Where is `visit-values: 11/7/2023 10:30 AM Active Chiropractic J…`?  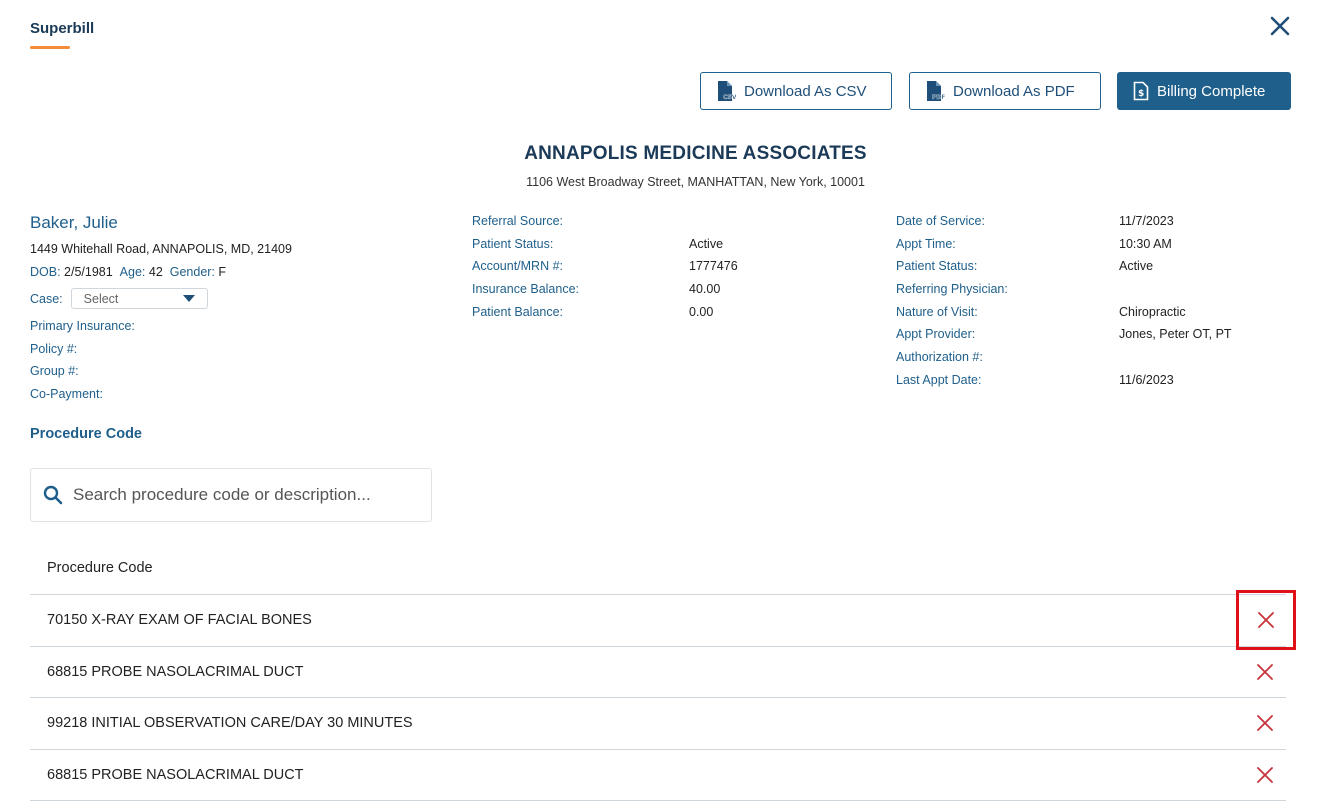
visit-values: 11/7/2023 10:30 AM Active Chiropractic J… is located at coordinates (1175, 304).